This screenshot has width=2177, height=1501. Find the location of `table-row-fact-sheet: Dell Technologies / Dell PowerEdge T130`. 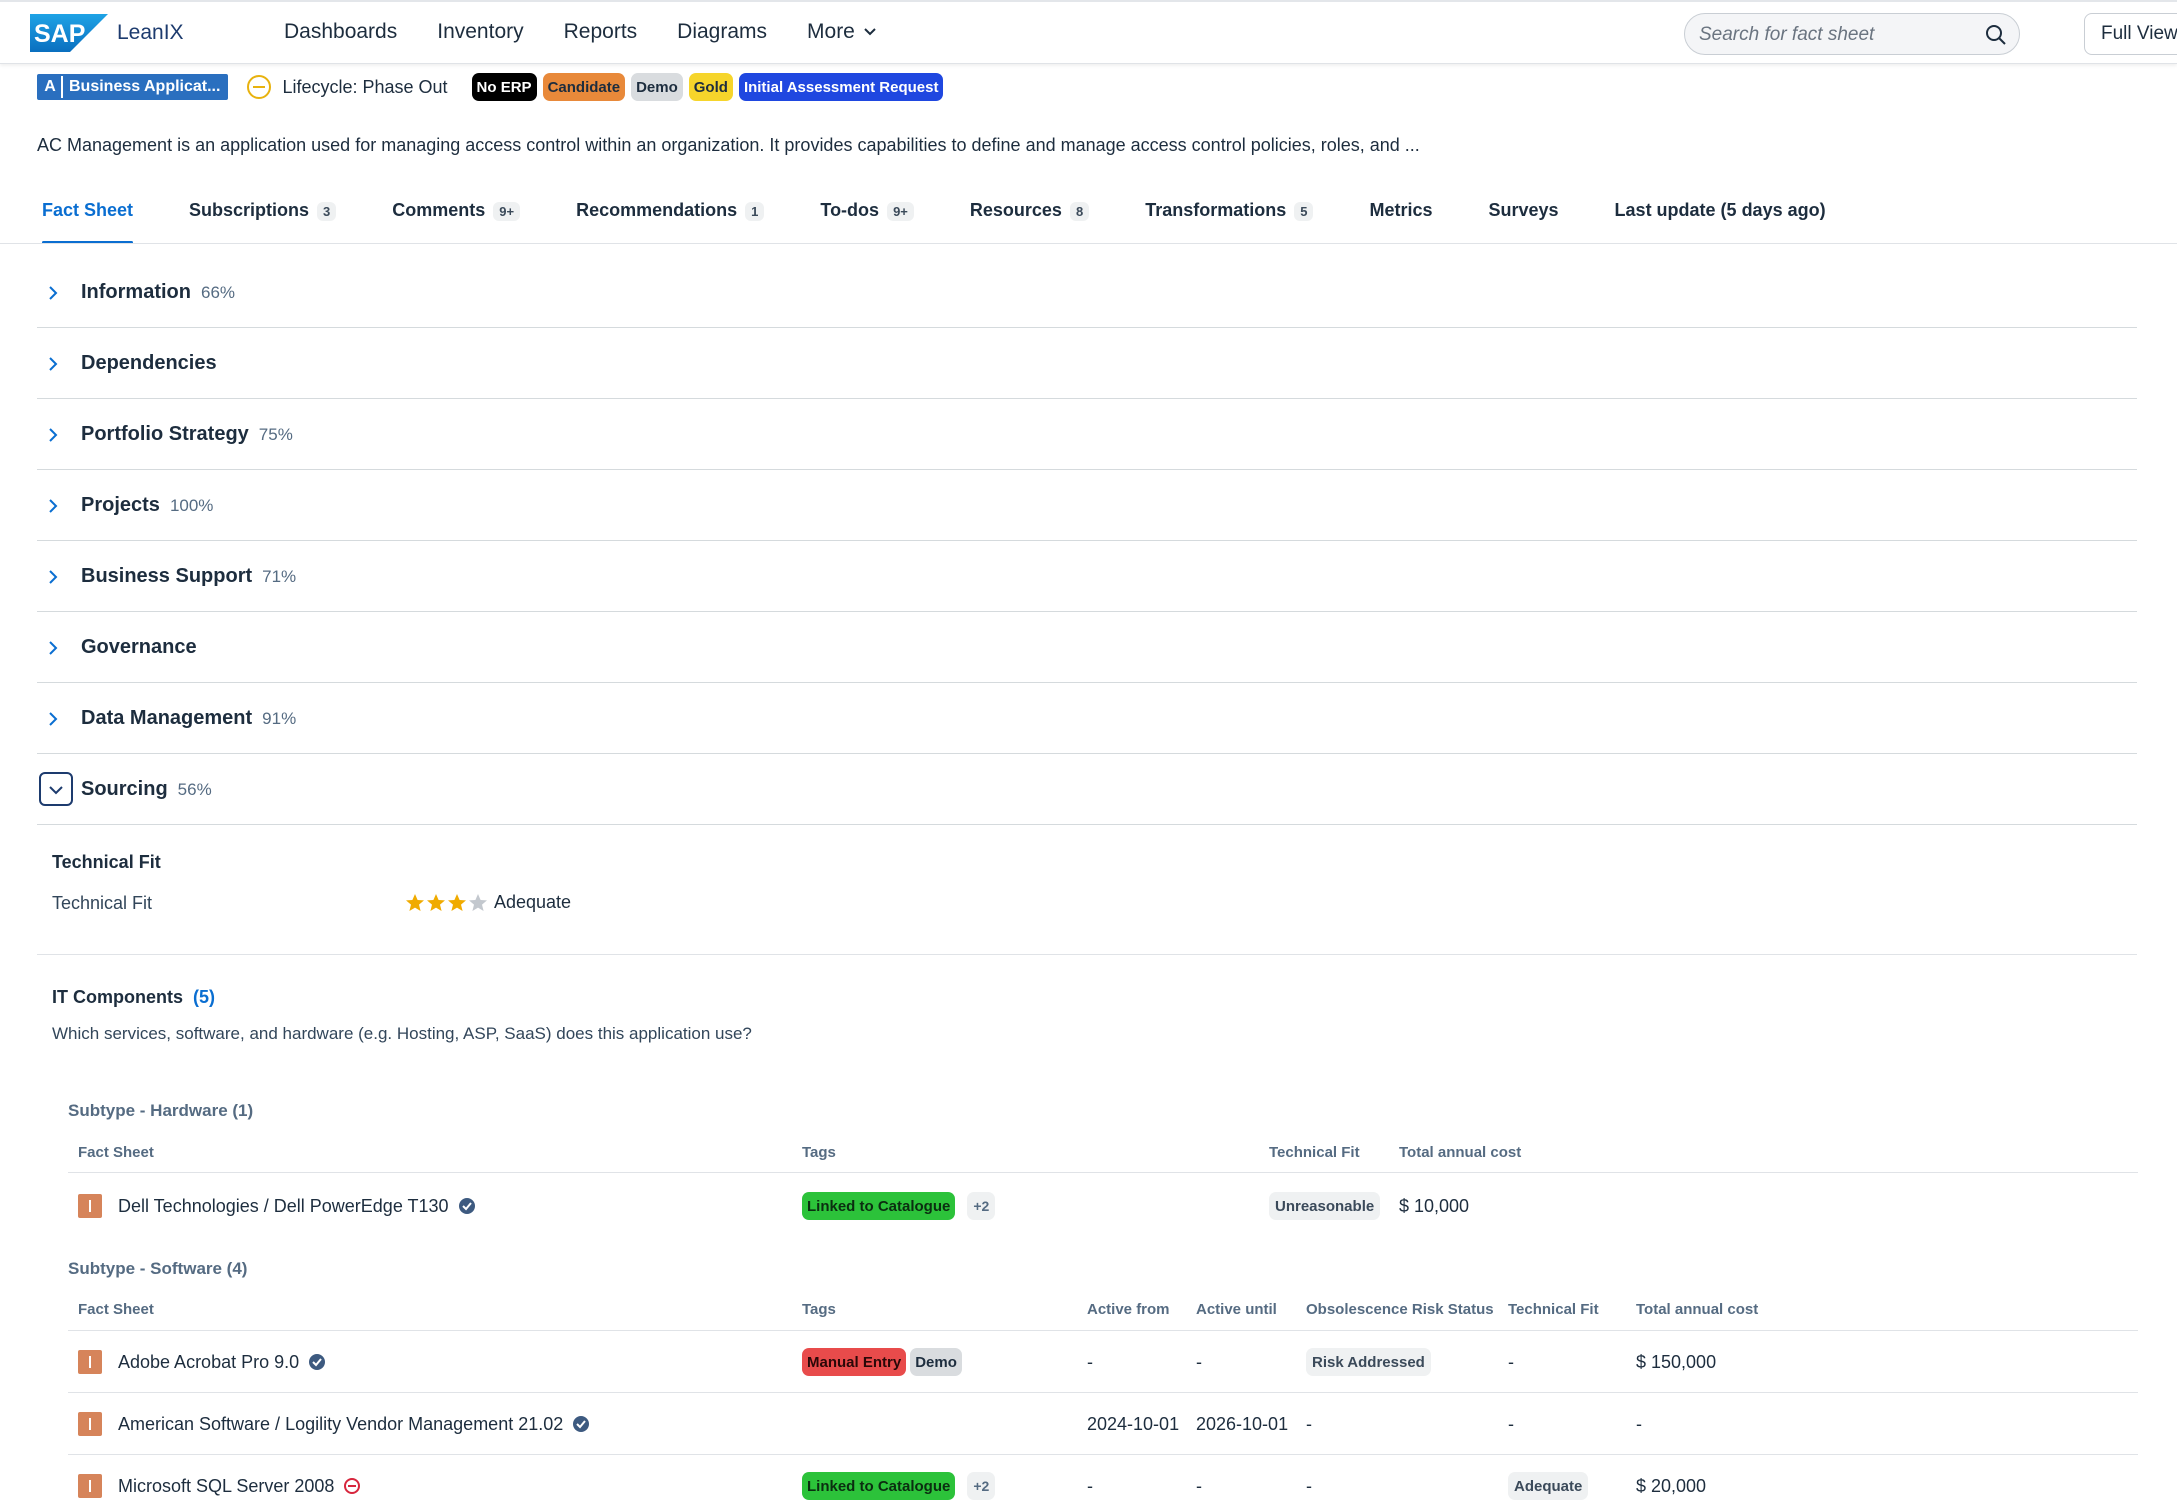

table-row-fact-sheet: Dell Technologies / Dell PowerEdge T130 is located at coordinates (277, 1206).